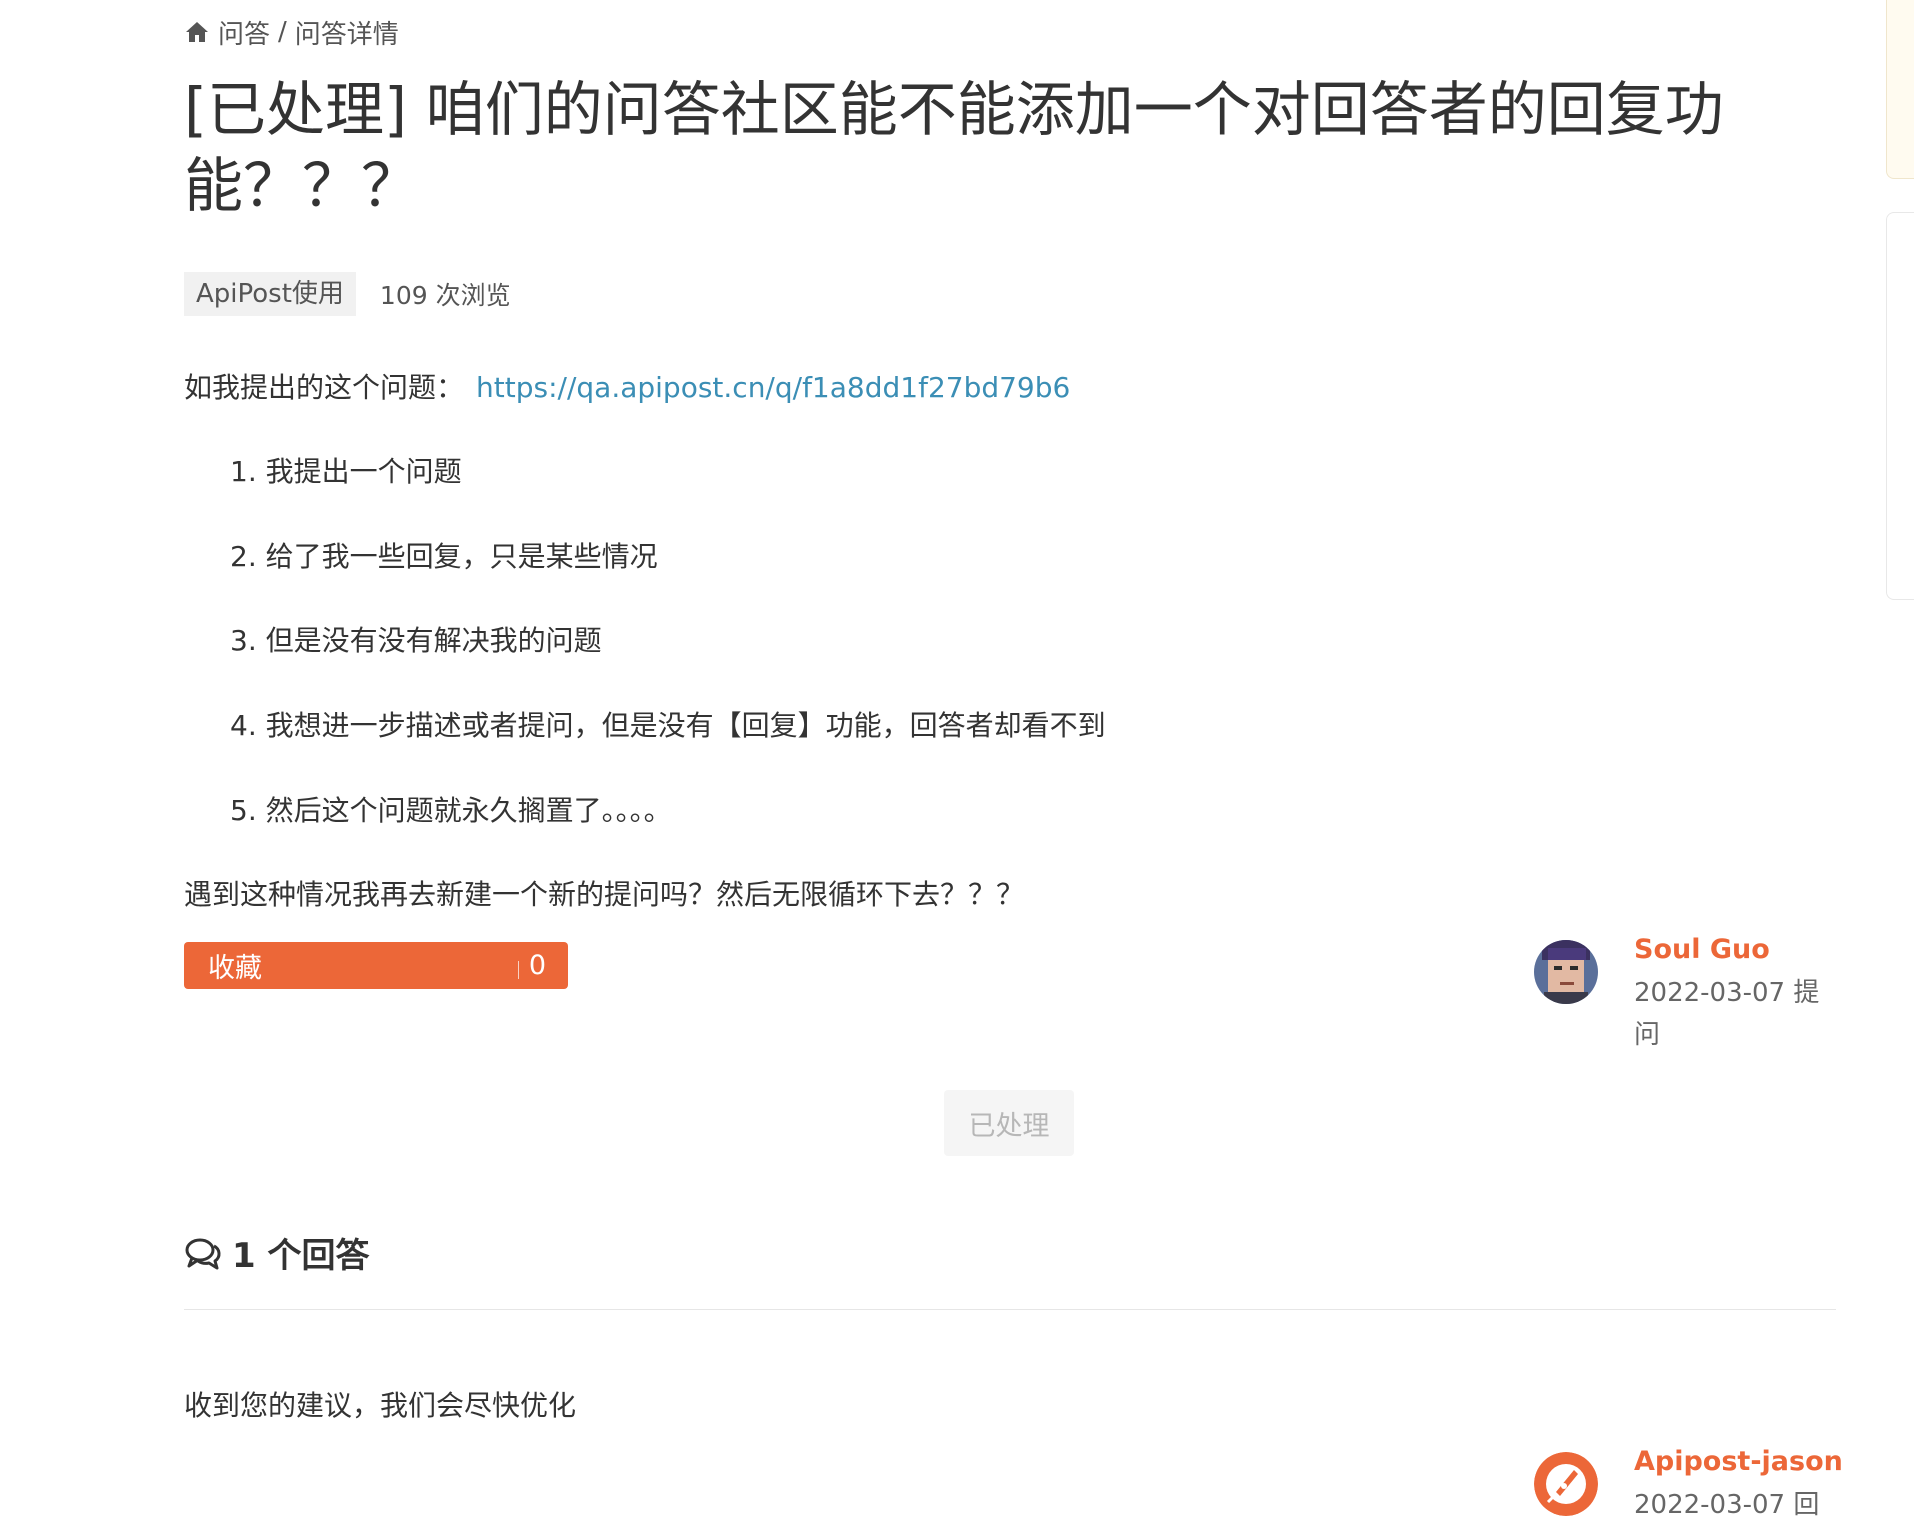 This screenshot has width=1914, height=1526. I want to click on answers-divider, so click(1010, 1309).